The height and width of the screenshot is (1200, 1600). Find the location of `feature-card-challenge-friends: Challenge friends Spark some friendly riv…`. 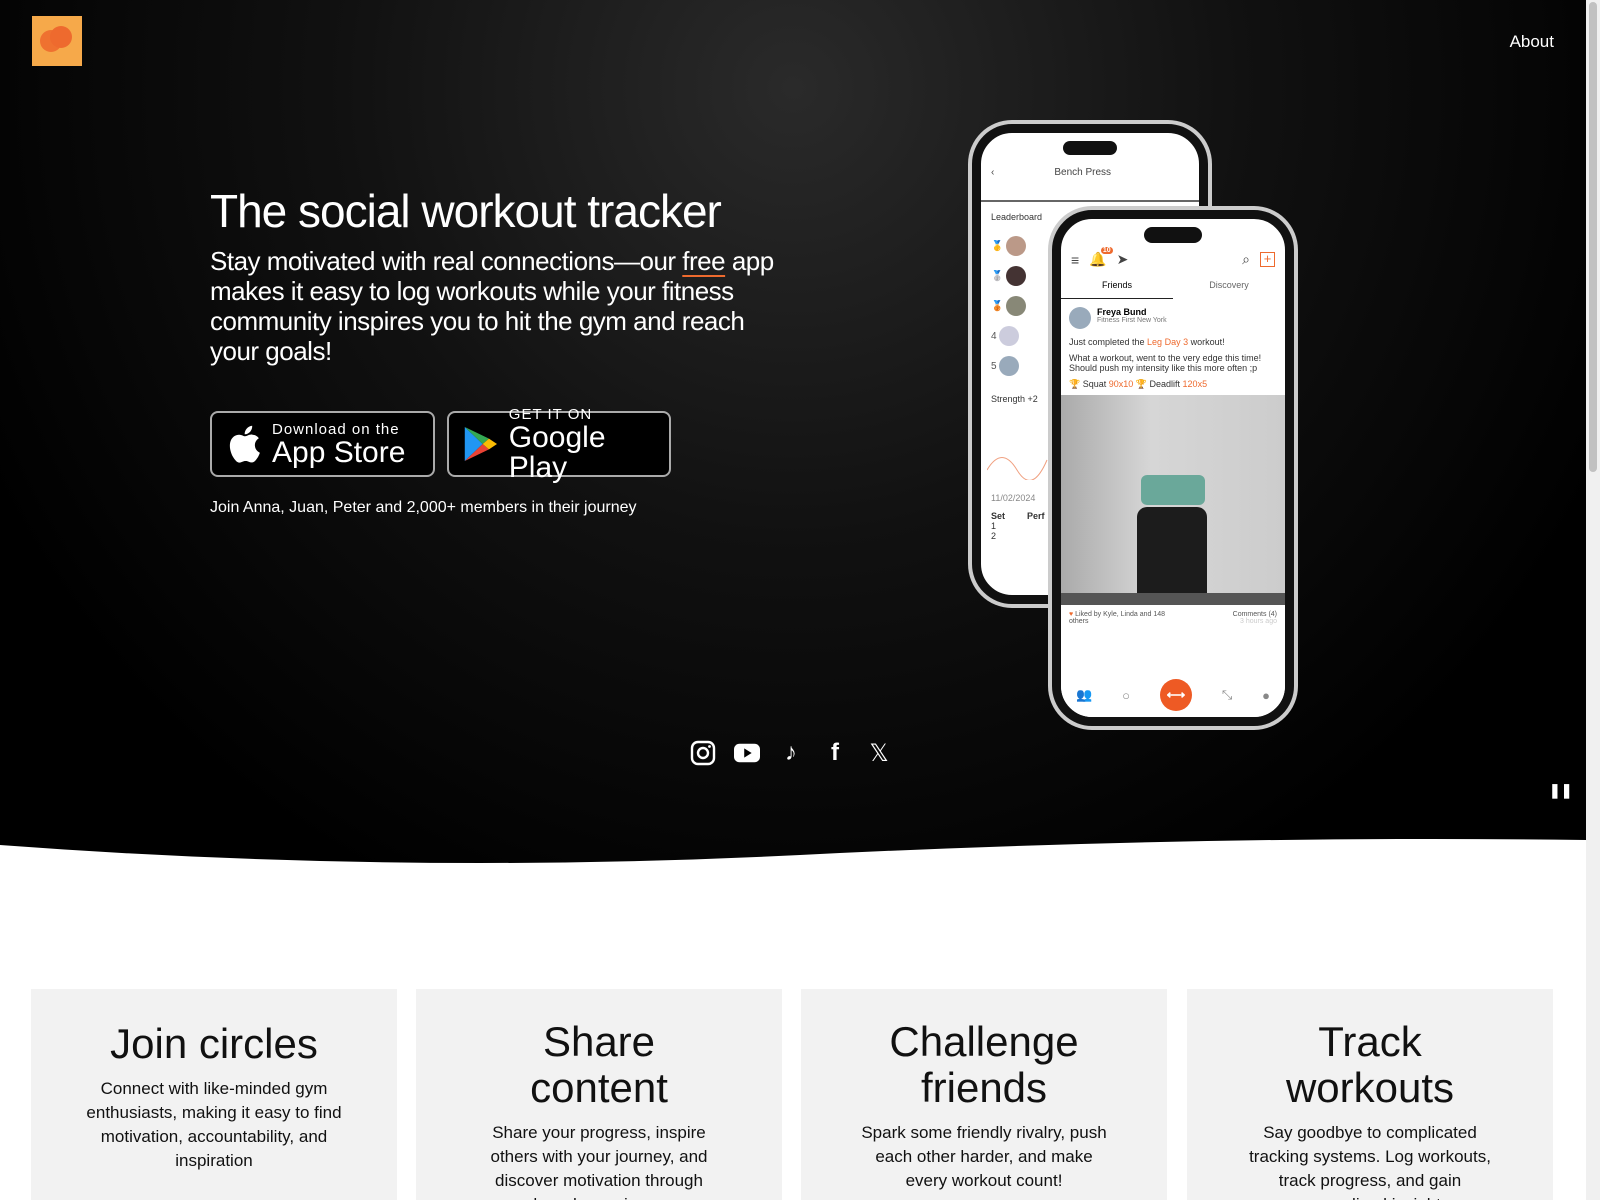

feature-card-challenge-friends: Challenge friends Spark some friendly riv… is located at coordinates (984, 1094).